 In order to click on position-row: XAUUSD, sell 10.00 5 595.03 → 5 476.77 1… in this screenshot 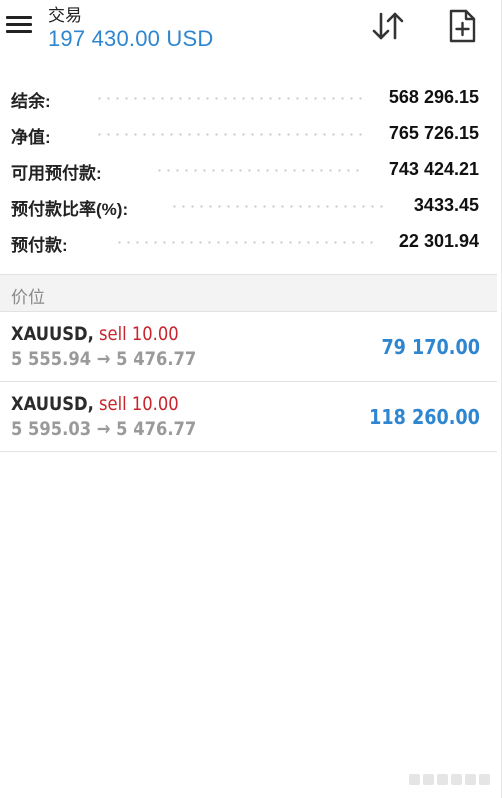, I will do `click(248, 417)`.